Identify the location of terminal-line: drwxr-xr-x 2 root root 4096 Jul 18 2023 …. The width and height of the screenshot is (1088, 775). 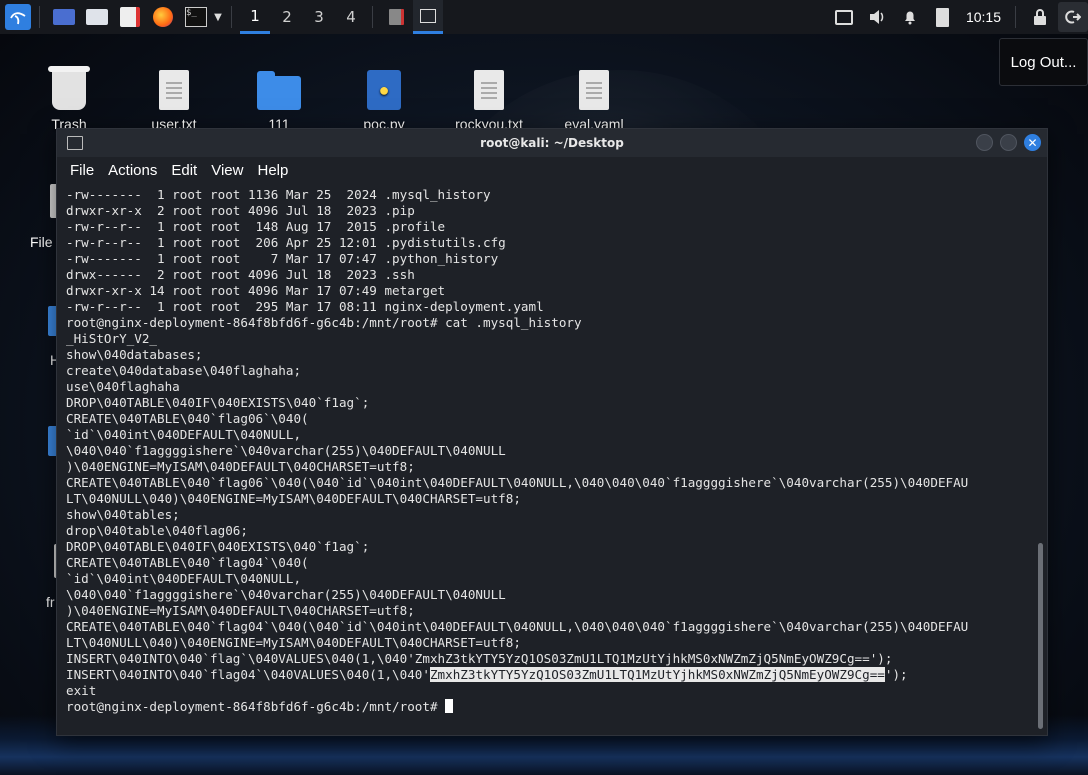
(240, 210).